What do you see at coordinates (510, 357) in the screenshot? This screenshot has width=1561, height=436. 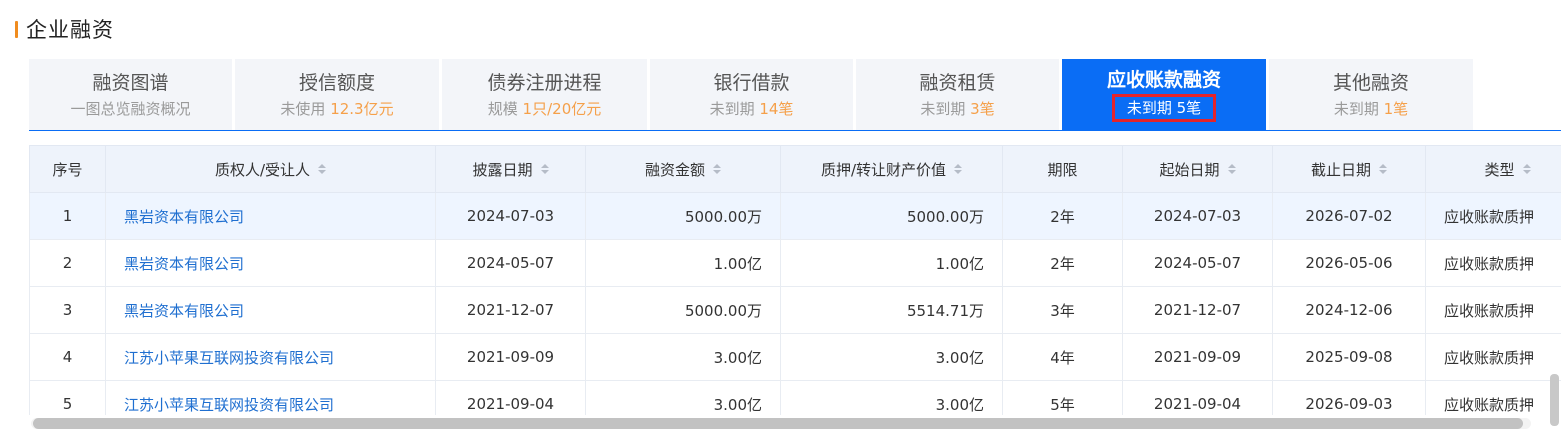 I see `cell-disclosure-date: 2021-09-09` at bounding box center [510, 357].